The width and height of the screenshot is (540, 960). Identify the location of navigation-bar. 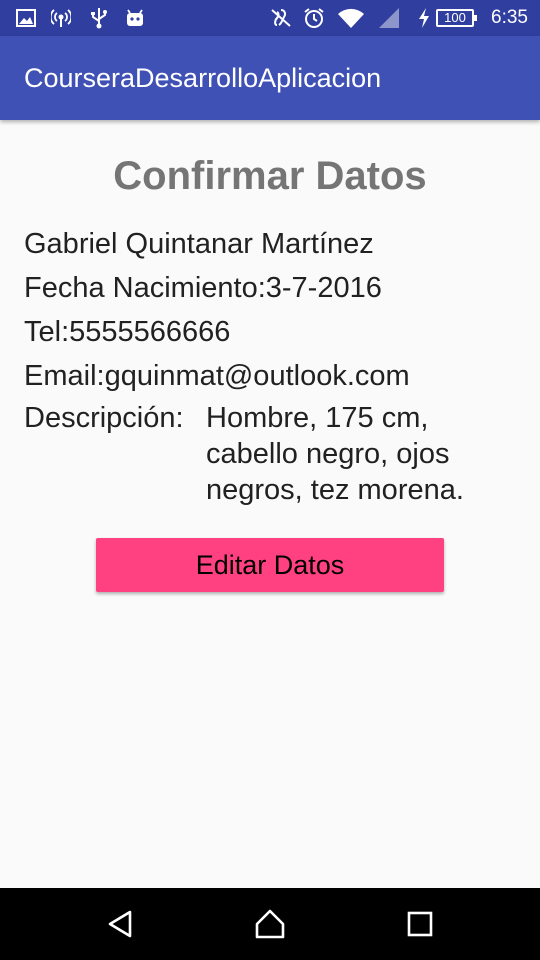
(270, 924).